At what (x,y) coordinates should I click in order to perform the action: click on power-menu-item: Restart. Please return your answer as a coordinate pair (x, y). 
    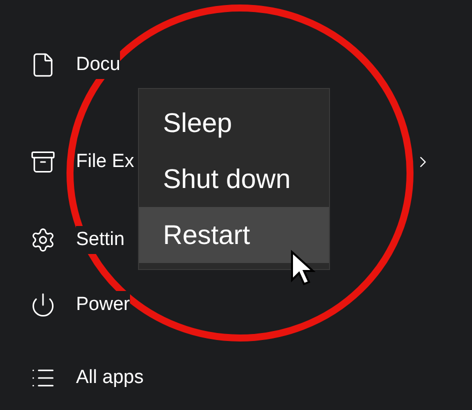
    Looking at the image, I should click on (234, 235).